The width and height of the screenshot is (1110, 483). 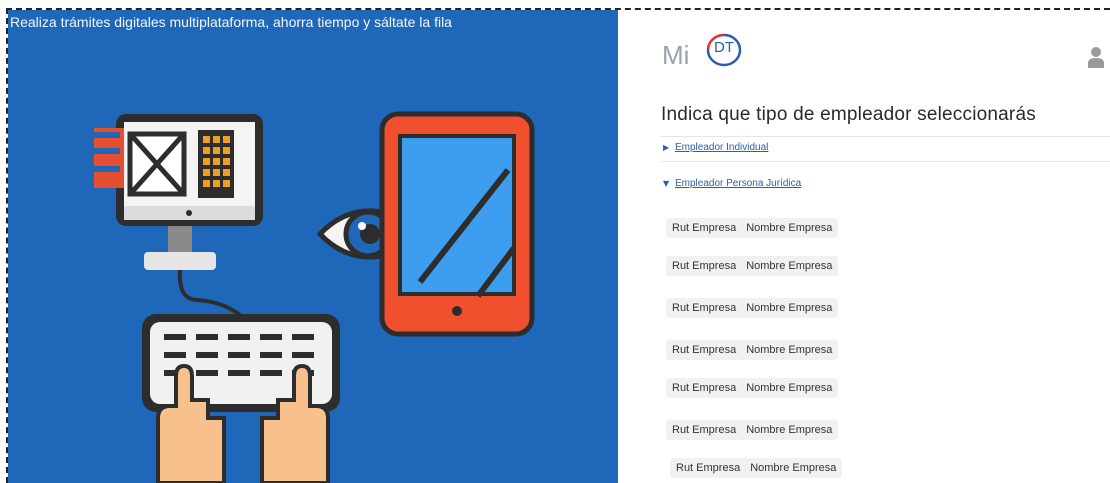 I want to click on tablet-icon, so click(x=457, y=224).